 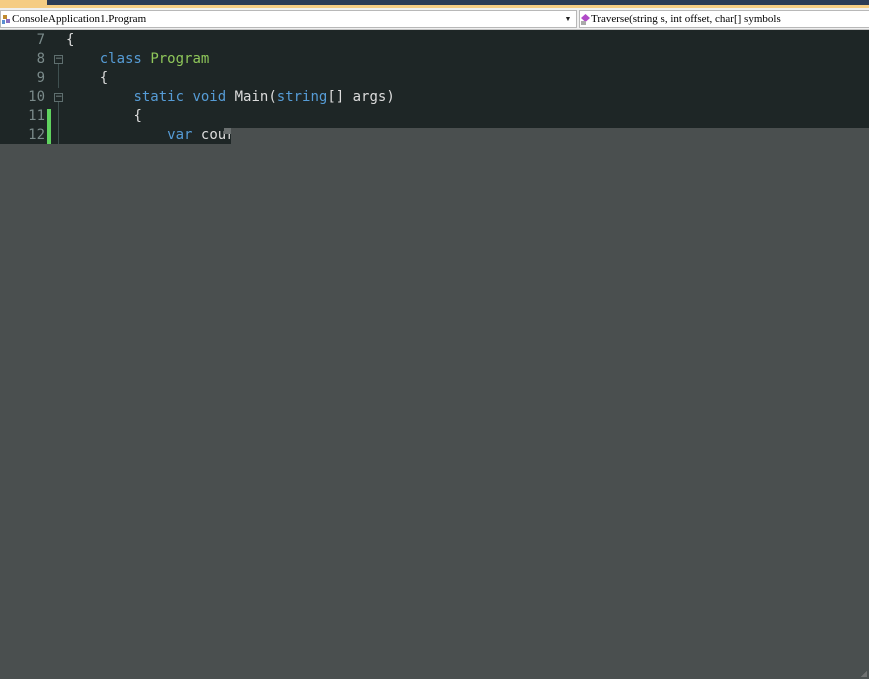 What do you see at coordinates (23, 4) in the screenshot?
I see `active-tab-accent` at bounding box center [23, 4].